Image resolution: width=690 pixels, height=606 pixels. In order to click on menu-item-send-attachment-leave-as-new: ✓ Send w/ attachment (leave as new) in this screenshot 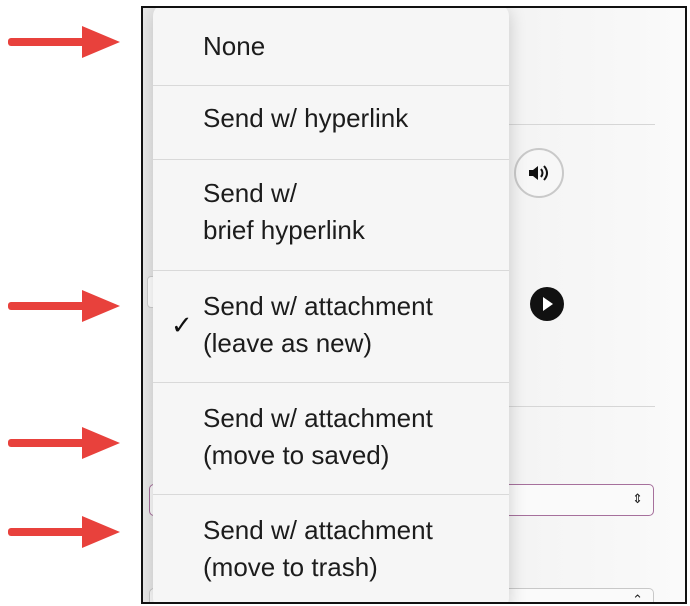, I will do `click(331, 328)`.